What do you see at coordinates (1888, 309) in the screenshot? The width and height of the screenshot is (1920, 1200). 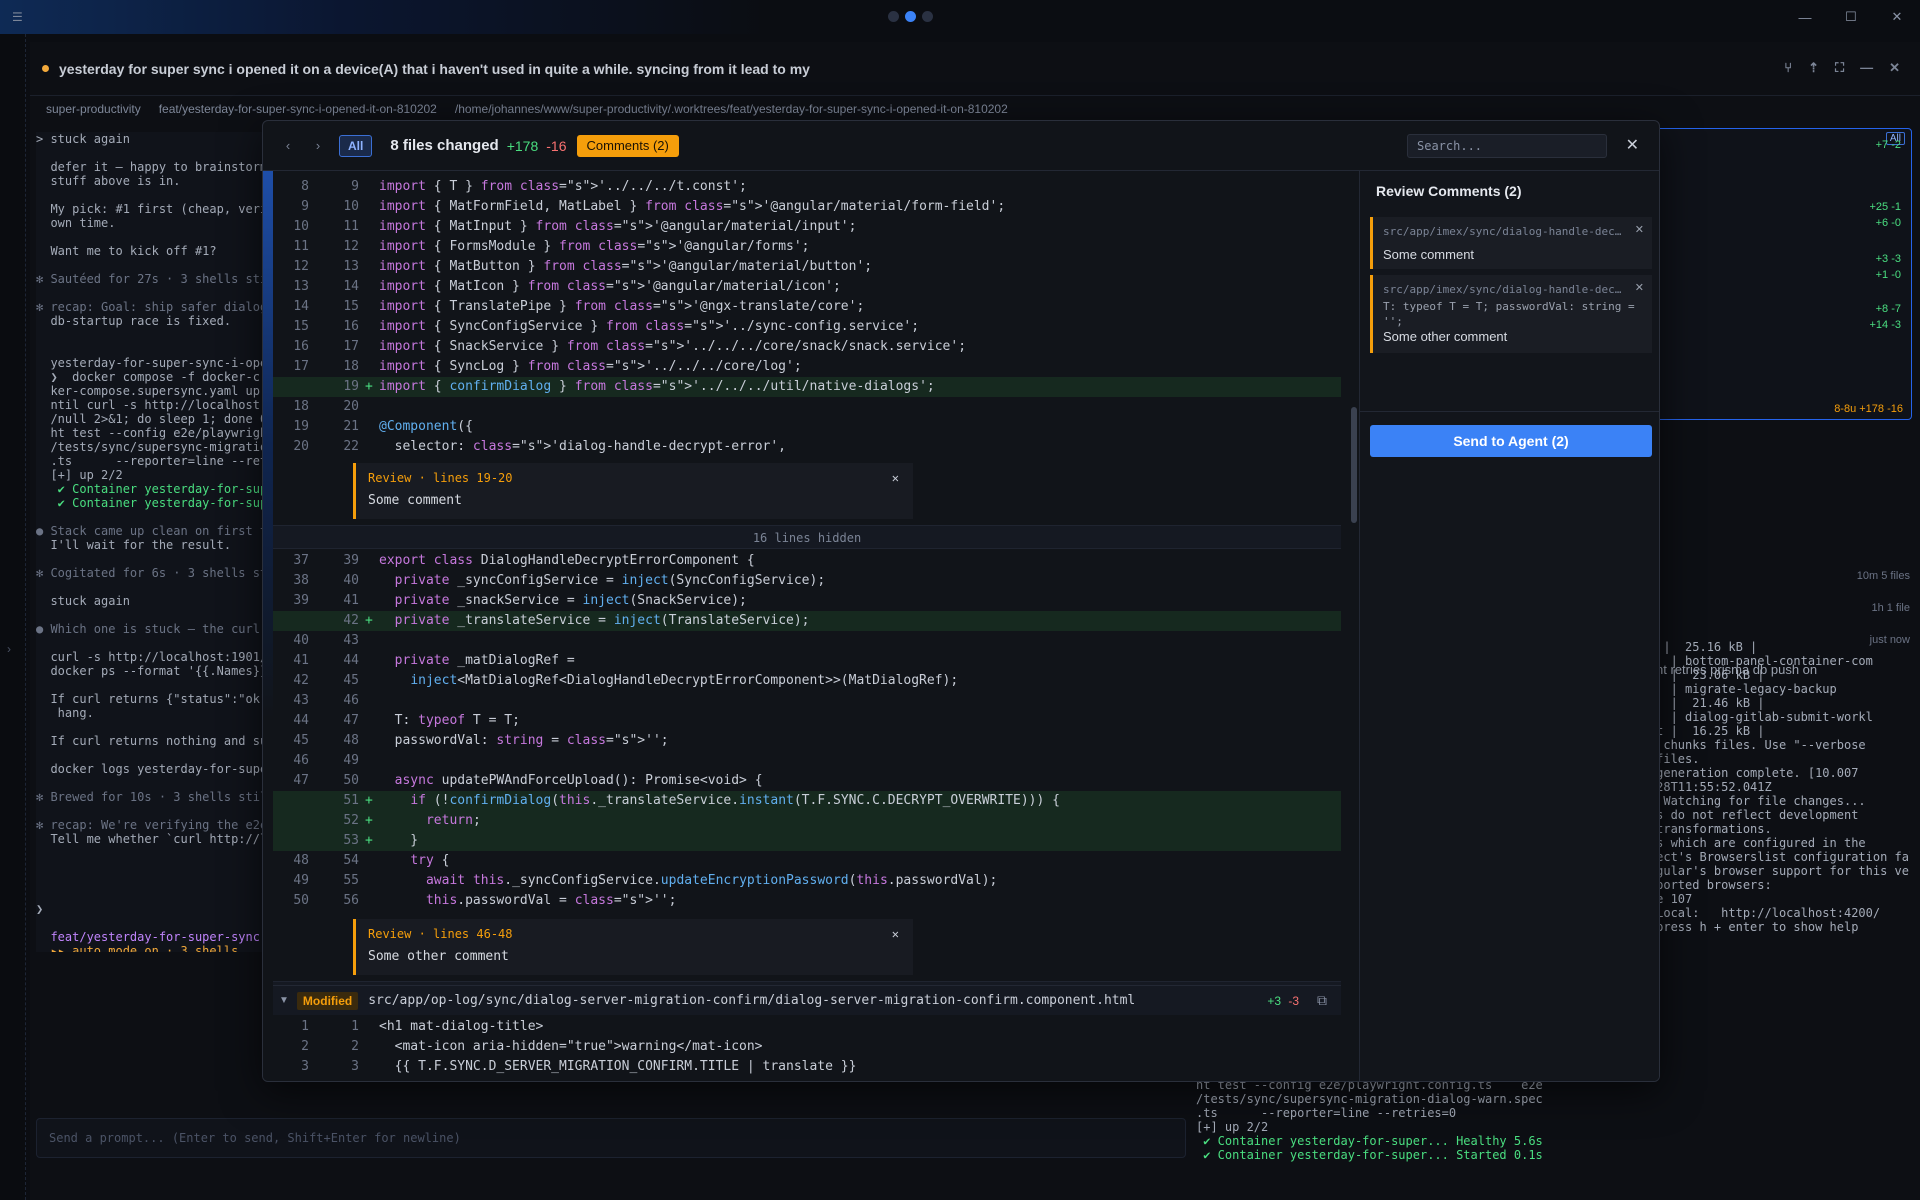 I see `file-change-stat: +8 -7` at bounding box center [1888, 309].